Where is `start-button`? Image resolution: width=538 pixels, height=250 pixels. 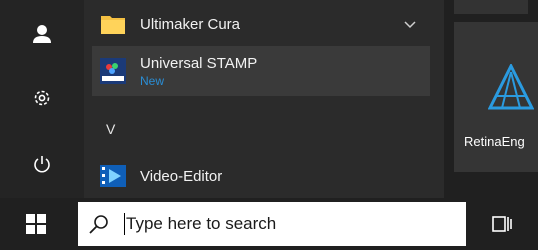
start-button is located at coordinates (36, 224).